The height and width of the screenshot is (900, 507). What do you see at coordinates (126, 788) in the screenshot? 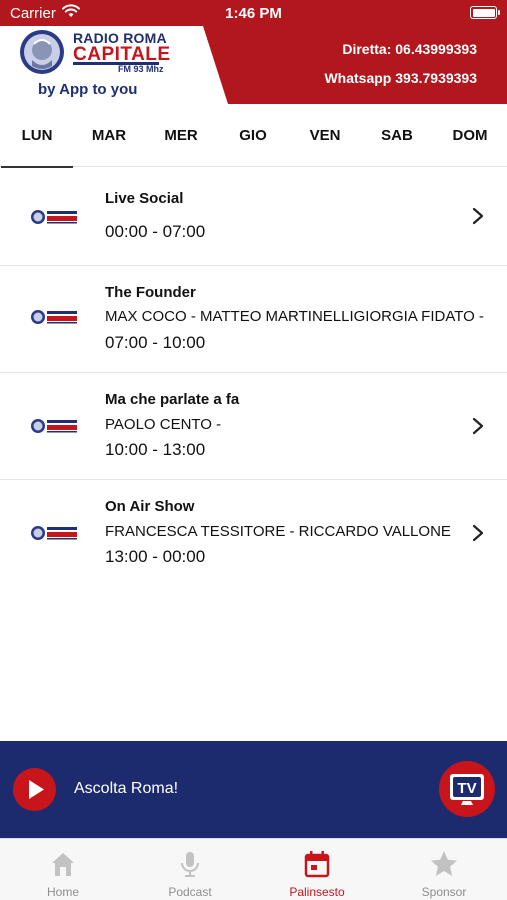
I see `player-label: Ascolta Roma!` at bounding box center [126, 788].